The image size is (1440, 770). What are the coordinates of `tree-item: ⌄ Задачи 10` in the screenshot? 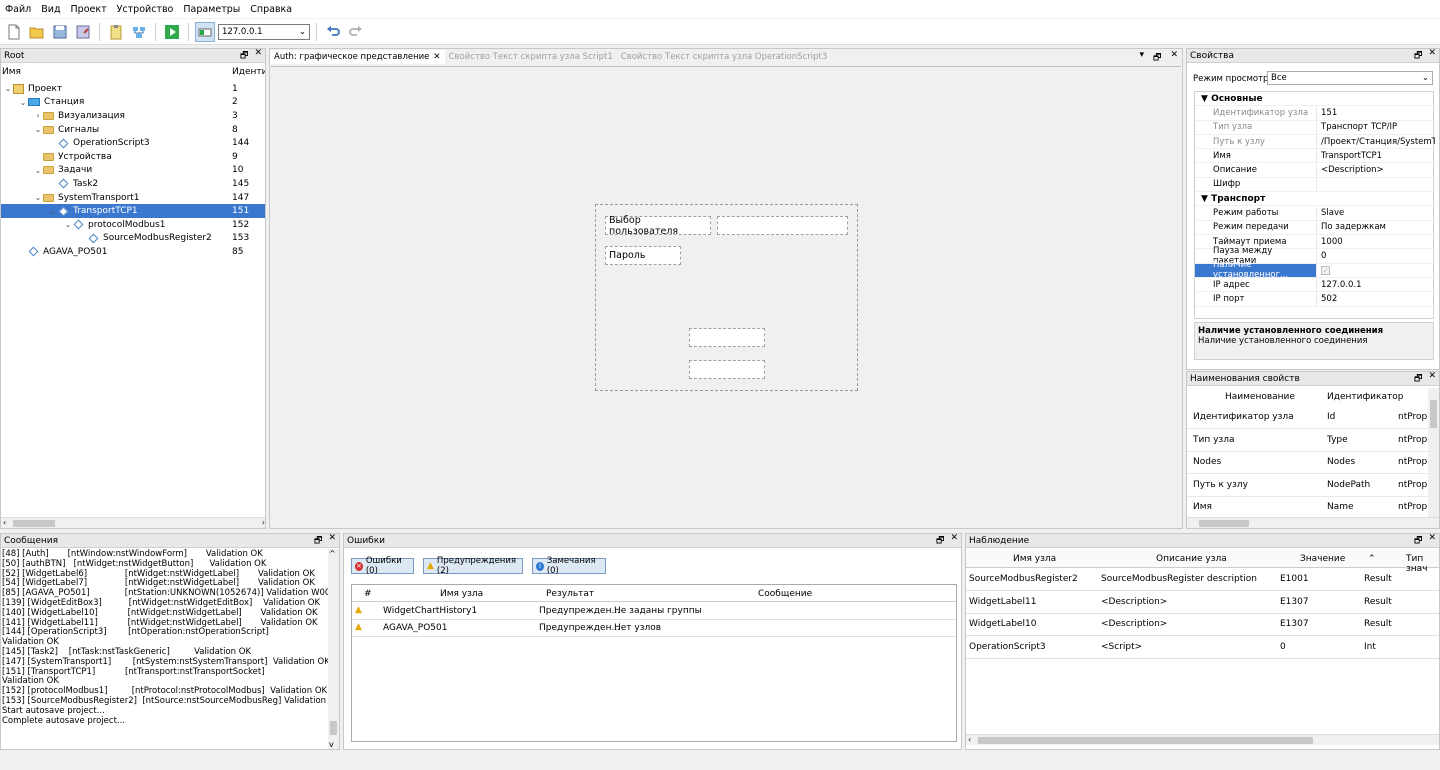 It's located at (133, 171).